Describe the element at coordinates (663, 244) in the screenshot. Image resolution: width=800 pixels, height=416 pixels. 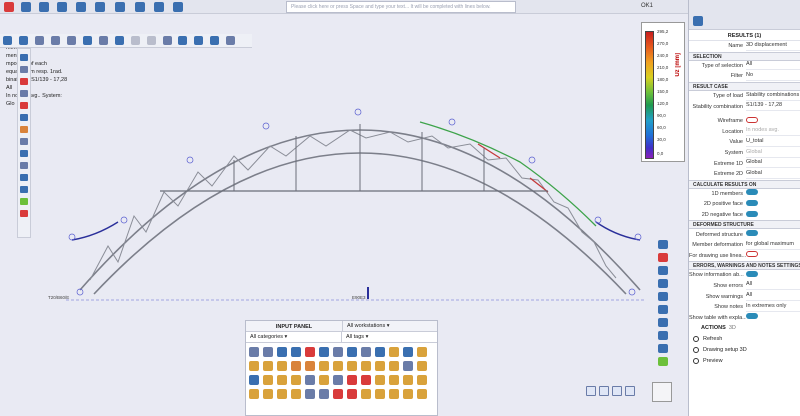
I see `zoom-icon` at that location.